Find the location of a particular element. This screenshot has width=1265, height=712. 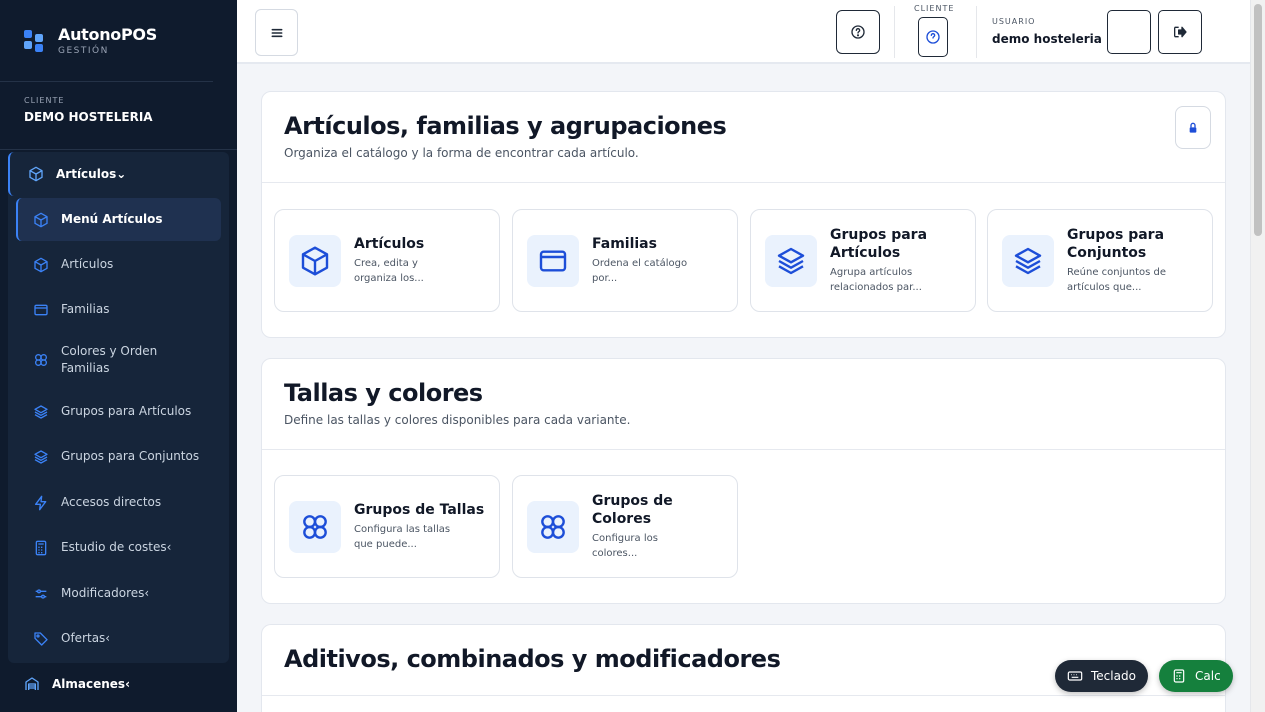

sidebar-item-modificadores: Modificadores‹ is located at coordinates (118, 593).